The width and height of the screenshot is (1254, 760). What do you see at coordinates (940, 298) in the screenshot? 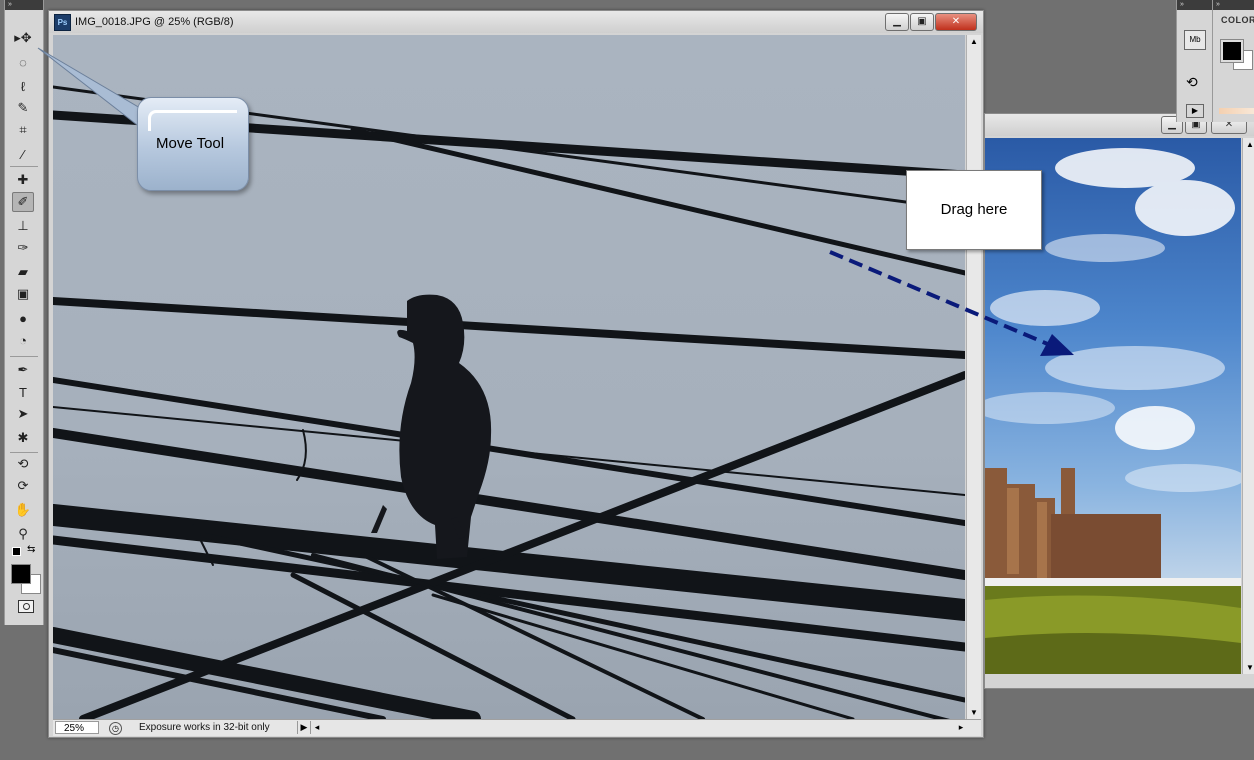
I see `drag-arrow-line` at bounding box center [940, 298].